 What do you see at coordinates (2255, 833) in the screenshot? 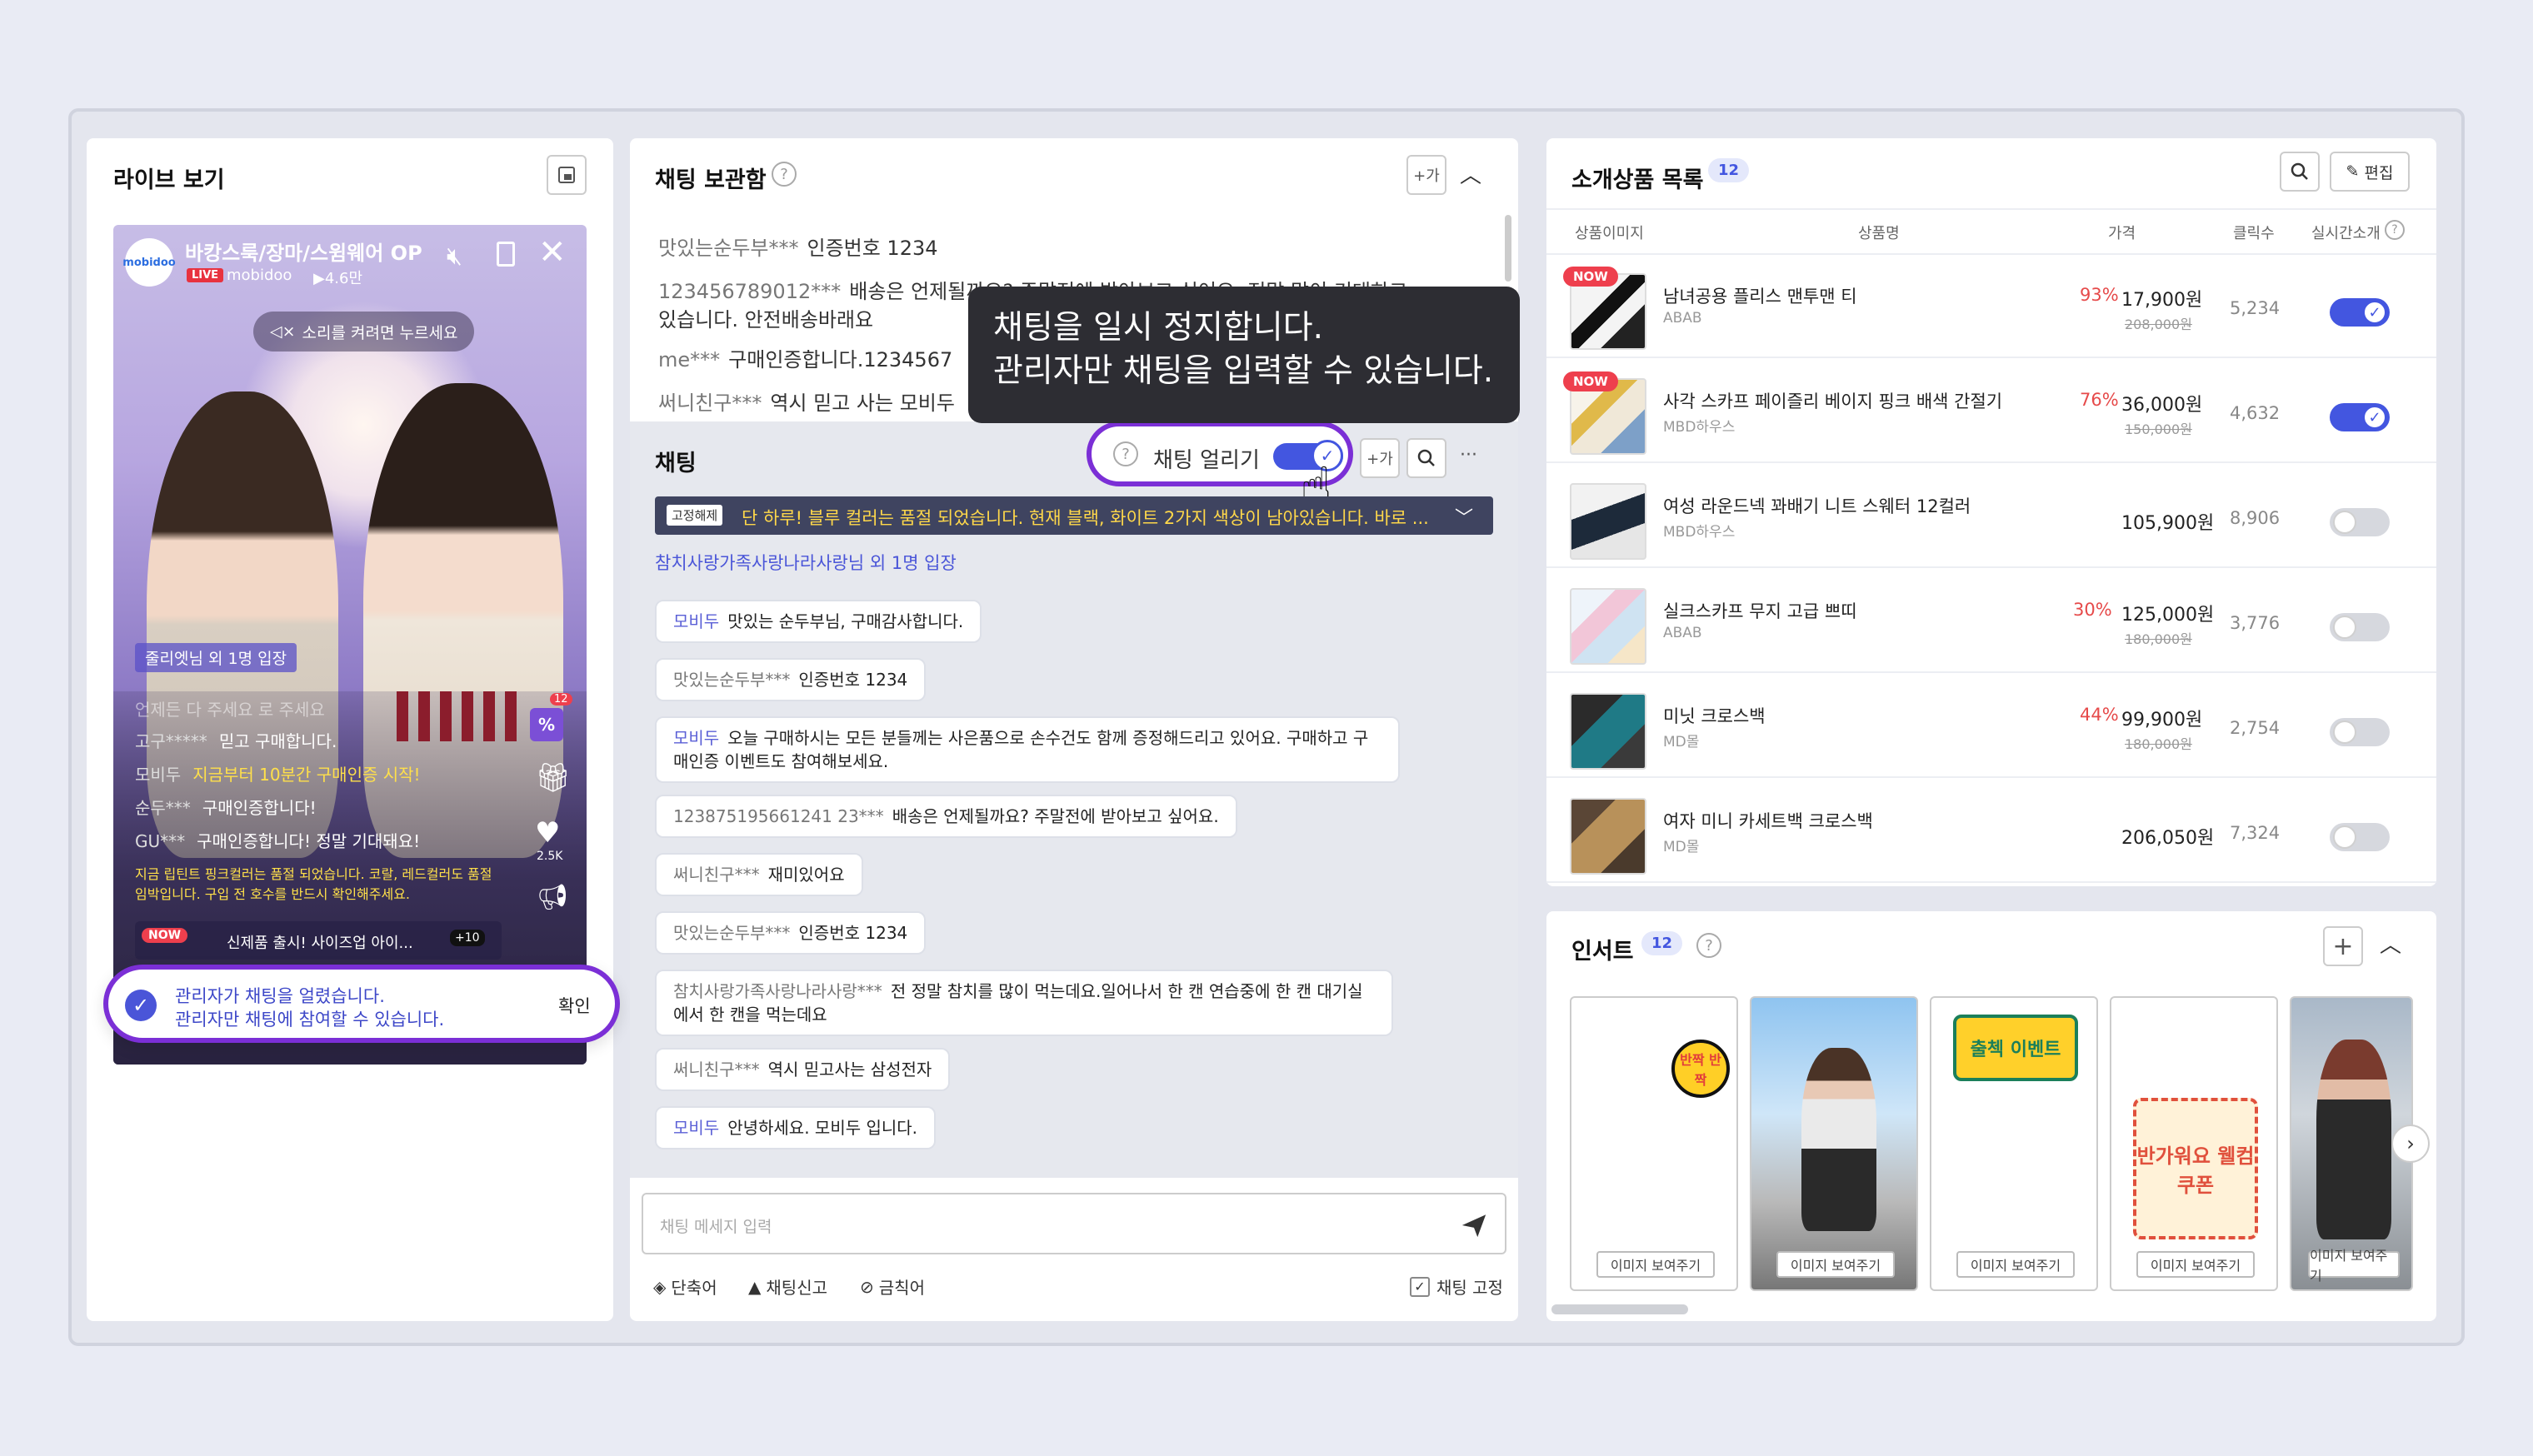
I see `product-clicks: 7,324` at bounding box center [2255, 833].